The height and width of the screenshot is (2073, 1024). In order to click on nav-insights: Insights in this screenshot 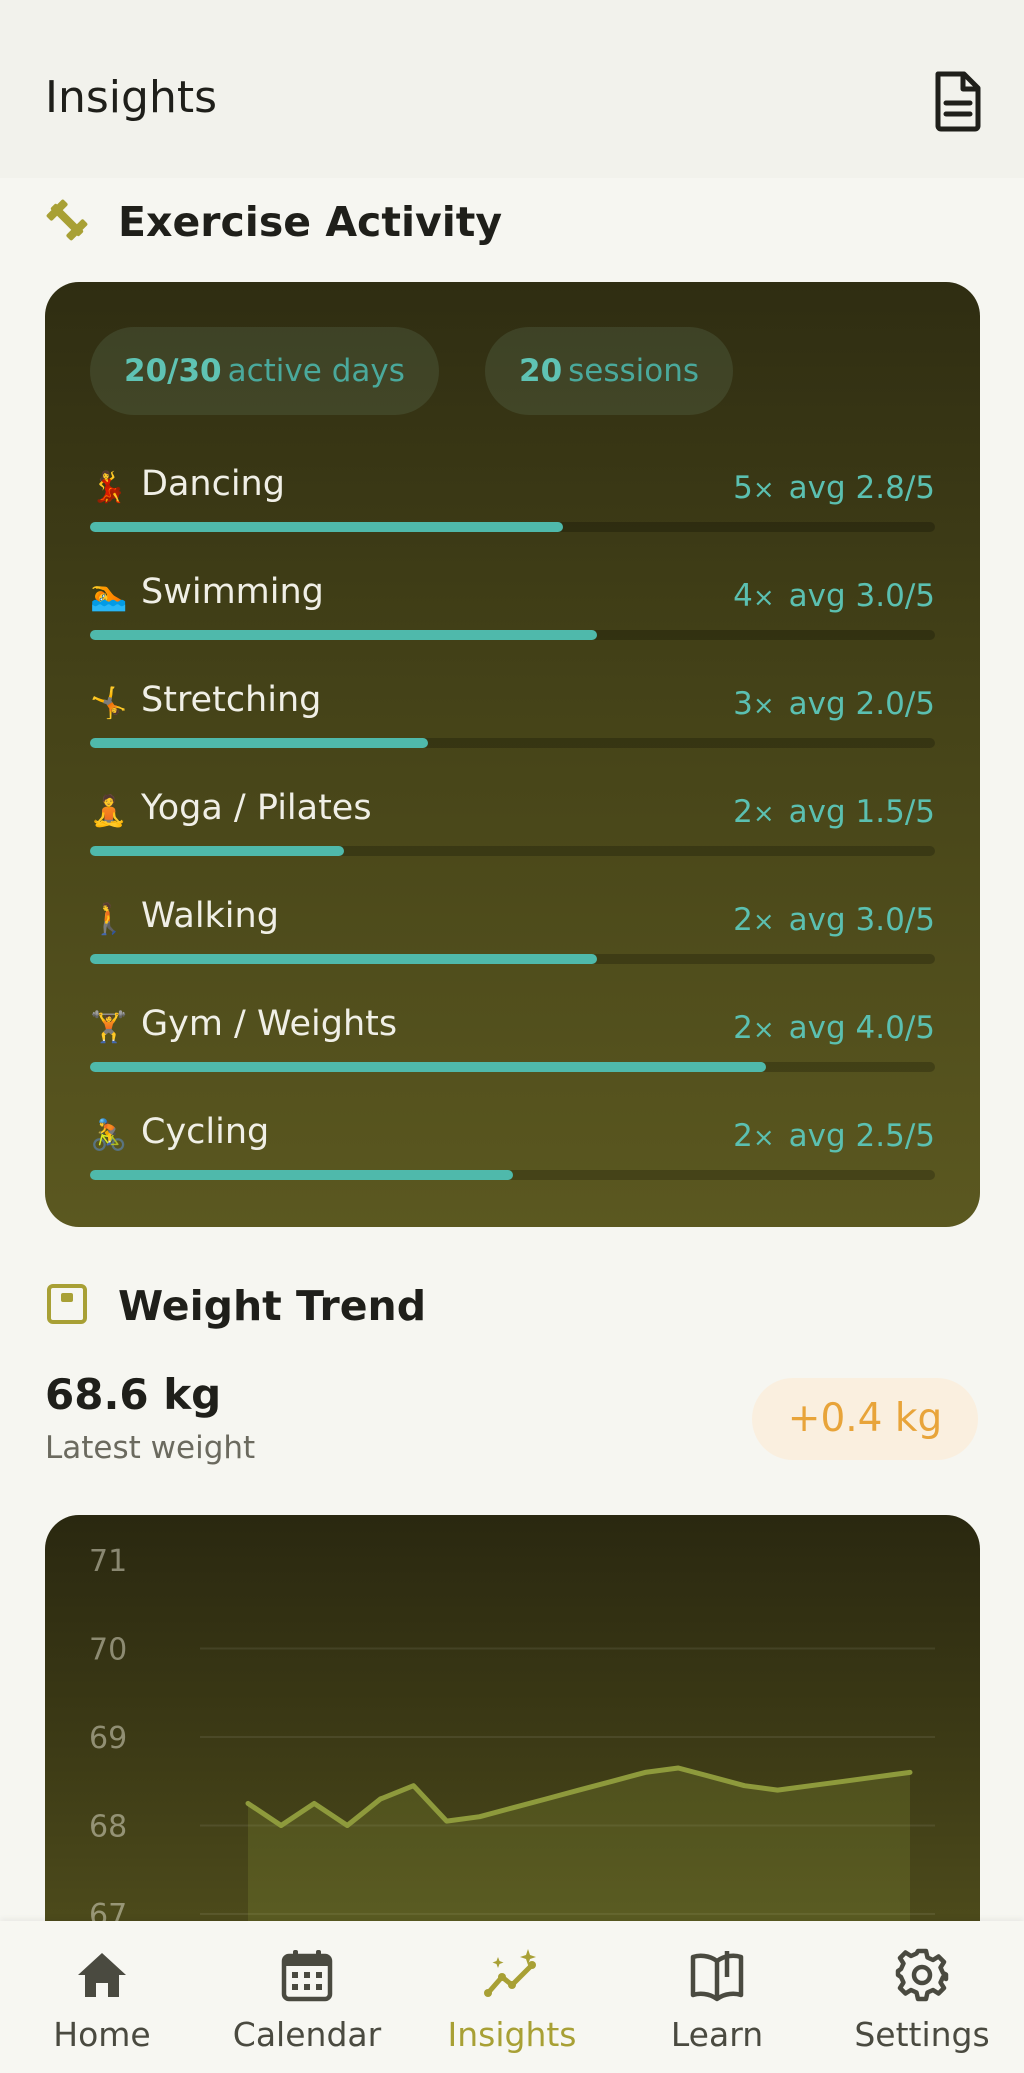, I will do `click(512, 1997)`.